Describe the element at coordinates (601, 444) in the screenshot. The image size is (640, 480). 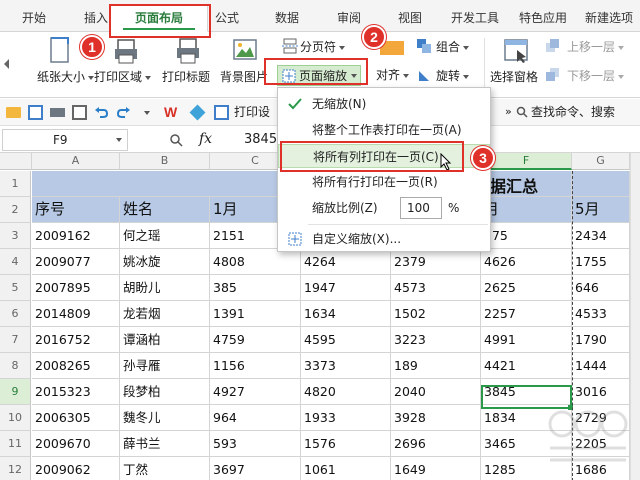
I see `table-cell: 2205` at that location.